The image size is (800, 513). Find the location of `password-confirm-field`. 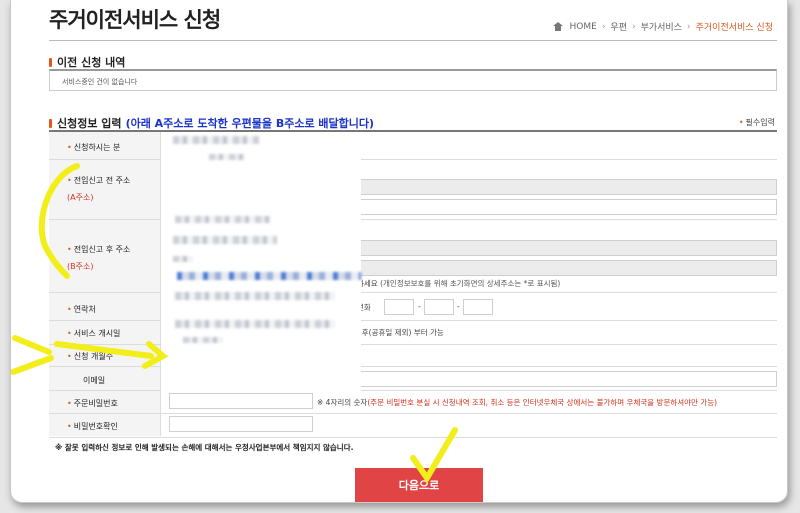

password-confirm-field is located at coordinates (241, 424).